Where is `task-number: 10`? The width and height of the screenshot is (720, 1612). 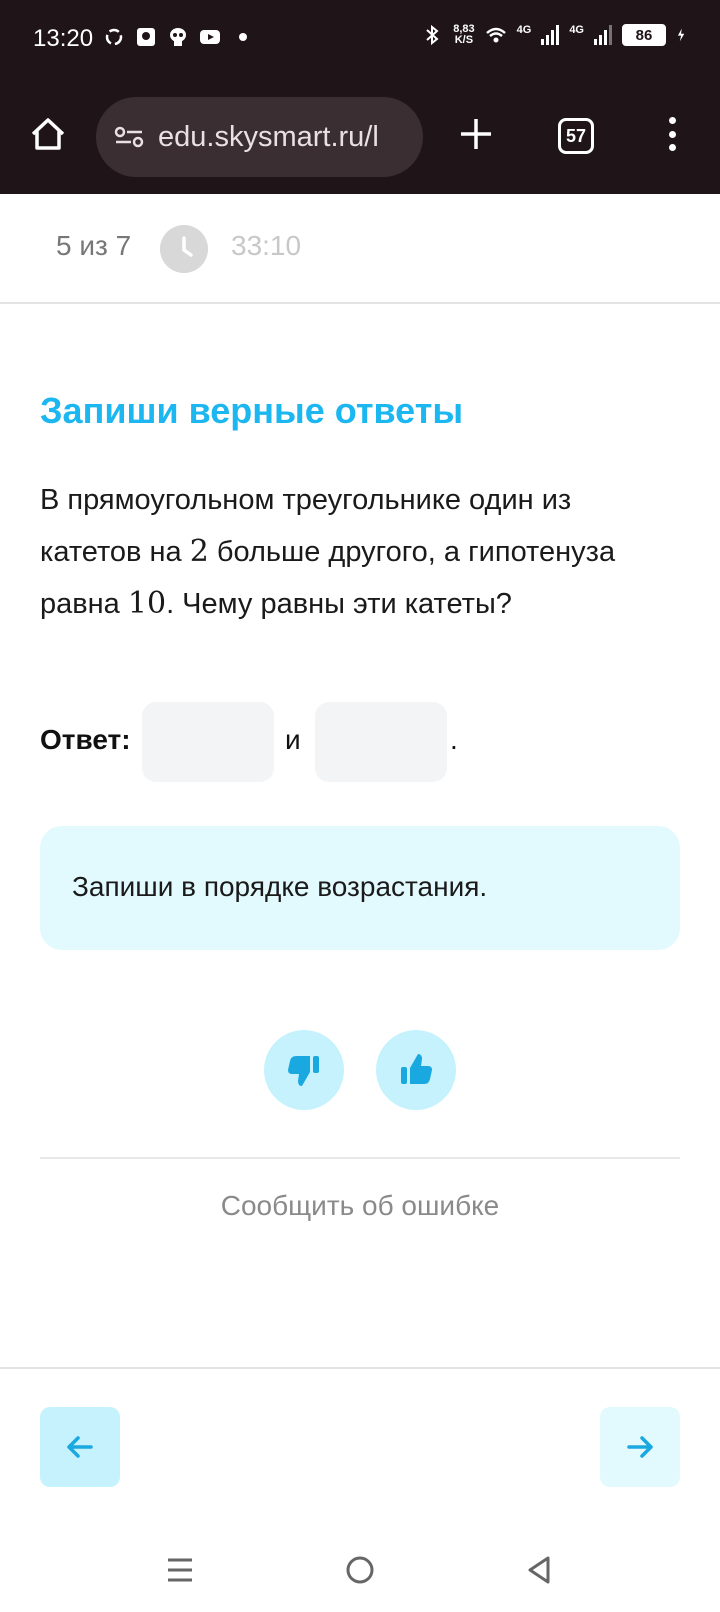 task-number: 10 is located at coordinates (147, 603).